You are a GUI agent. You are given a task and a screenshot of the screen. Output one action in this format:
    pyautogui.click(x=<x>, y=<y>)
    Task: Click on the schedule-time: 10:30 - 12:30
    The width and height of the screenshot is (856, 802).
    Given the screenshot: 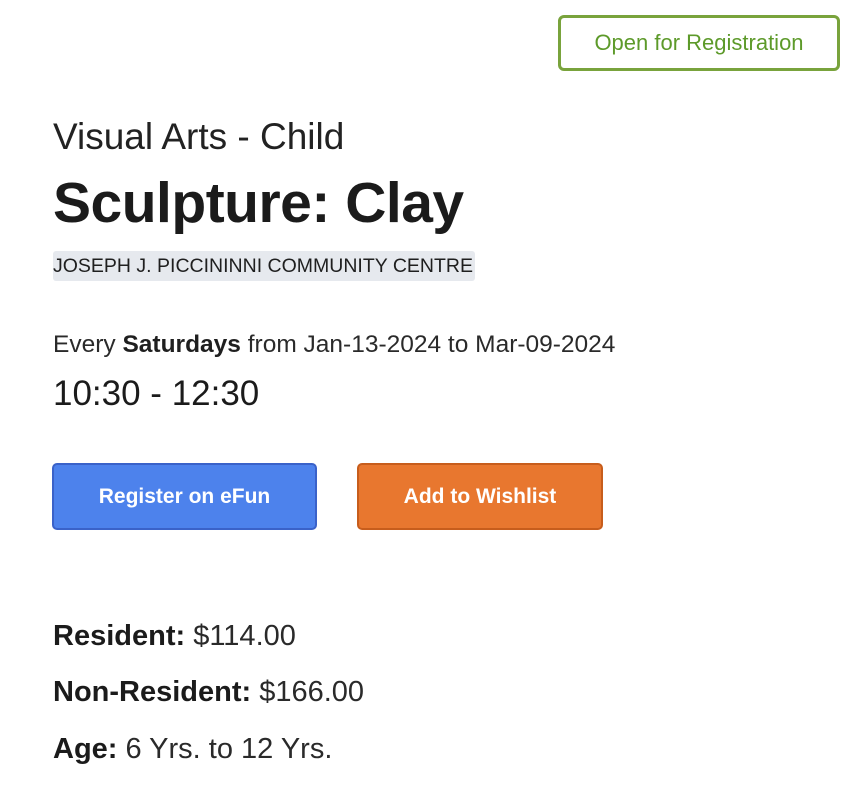 What is the action you would take?
    pyautogui.click(x=156, y=393)
    